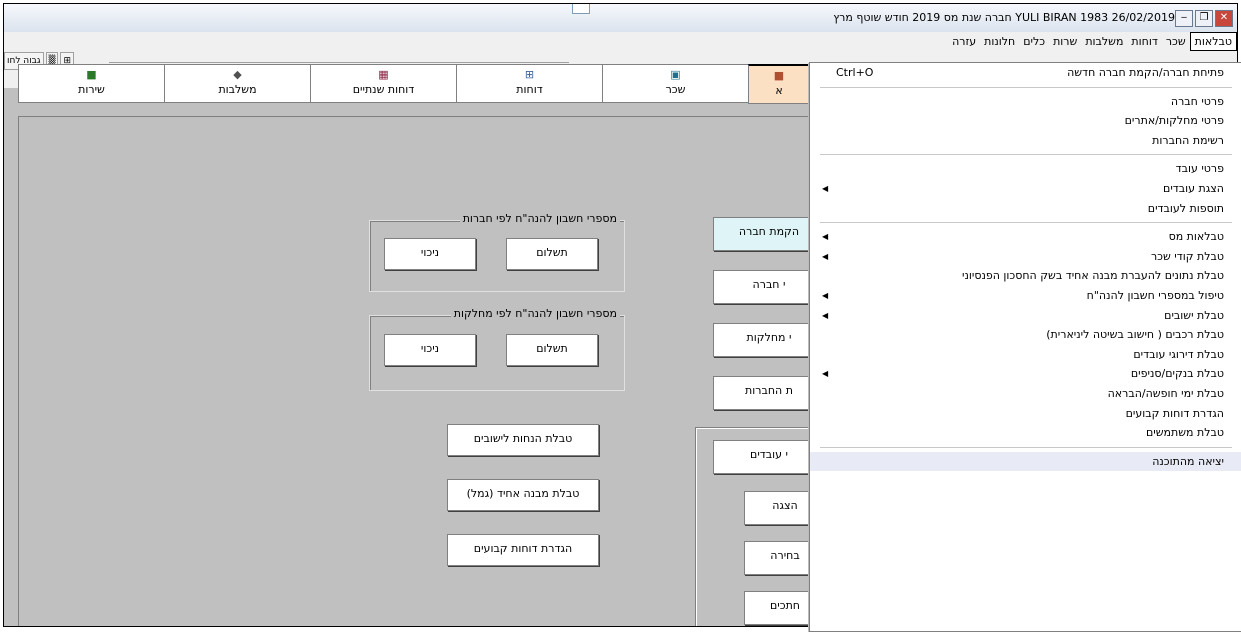  Describe the element at coordinates (383, 74) in the screenshot. I see `annual-reports-icon: ▦` at that location.